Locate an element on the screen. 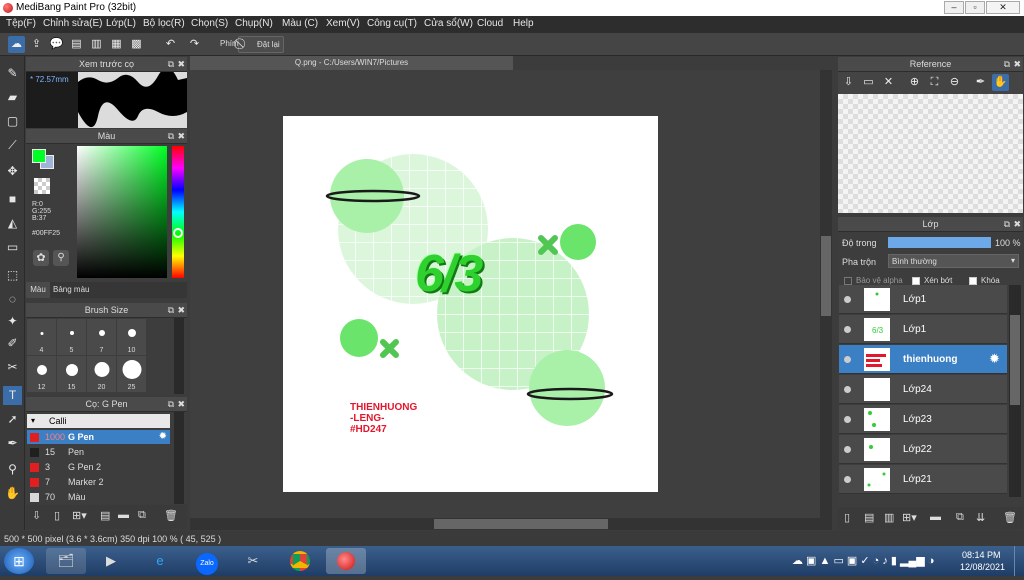  comment-icon: 💬 is located at coordinates (56, 44).